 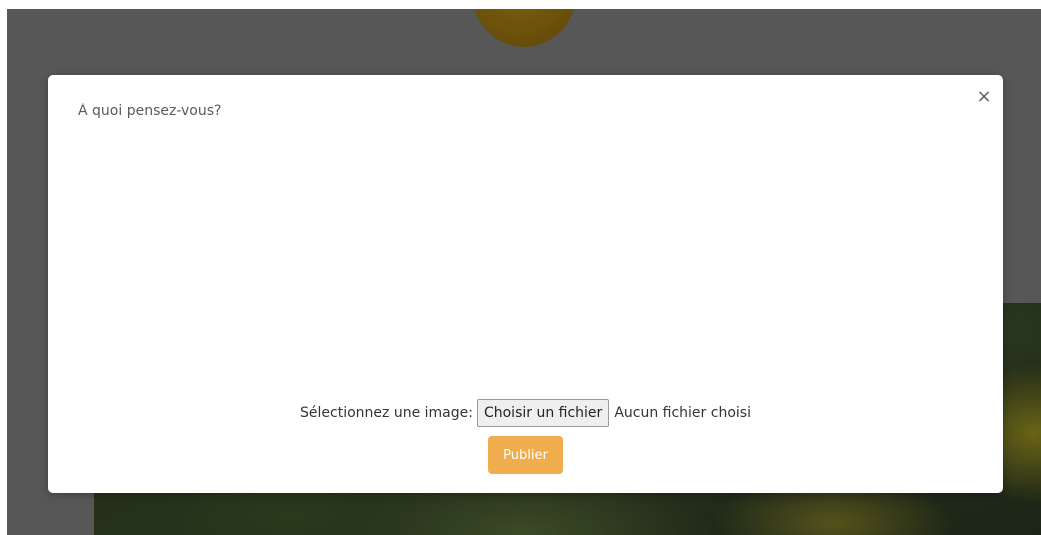 I want to click on publish-button: Publier, so click(x=525, y=455).